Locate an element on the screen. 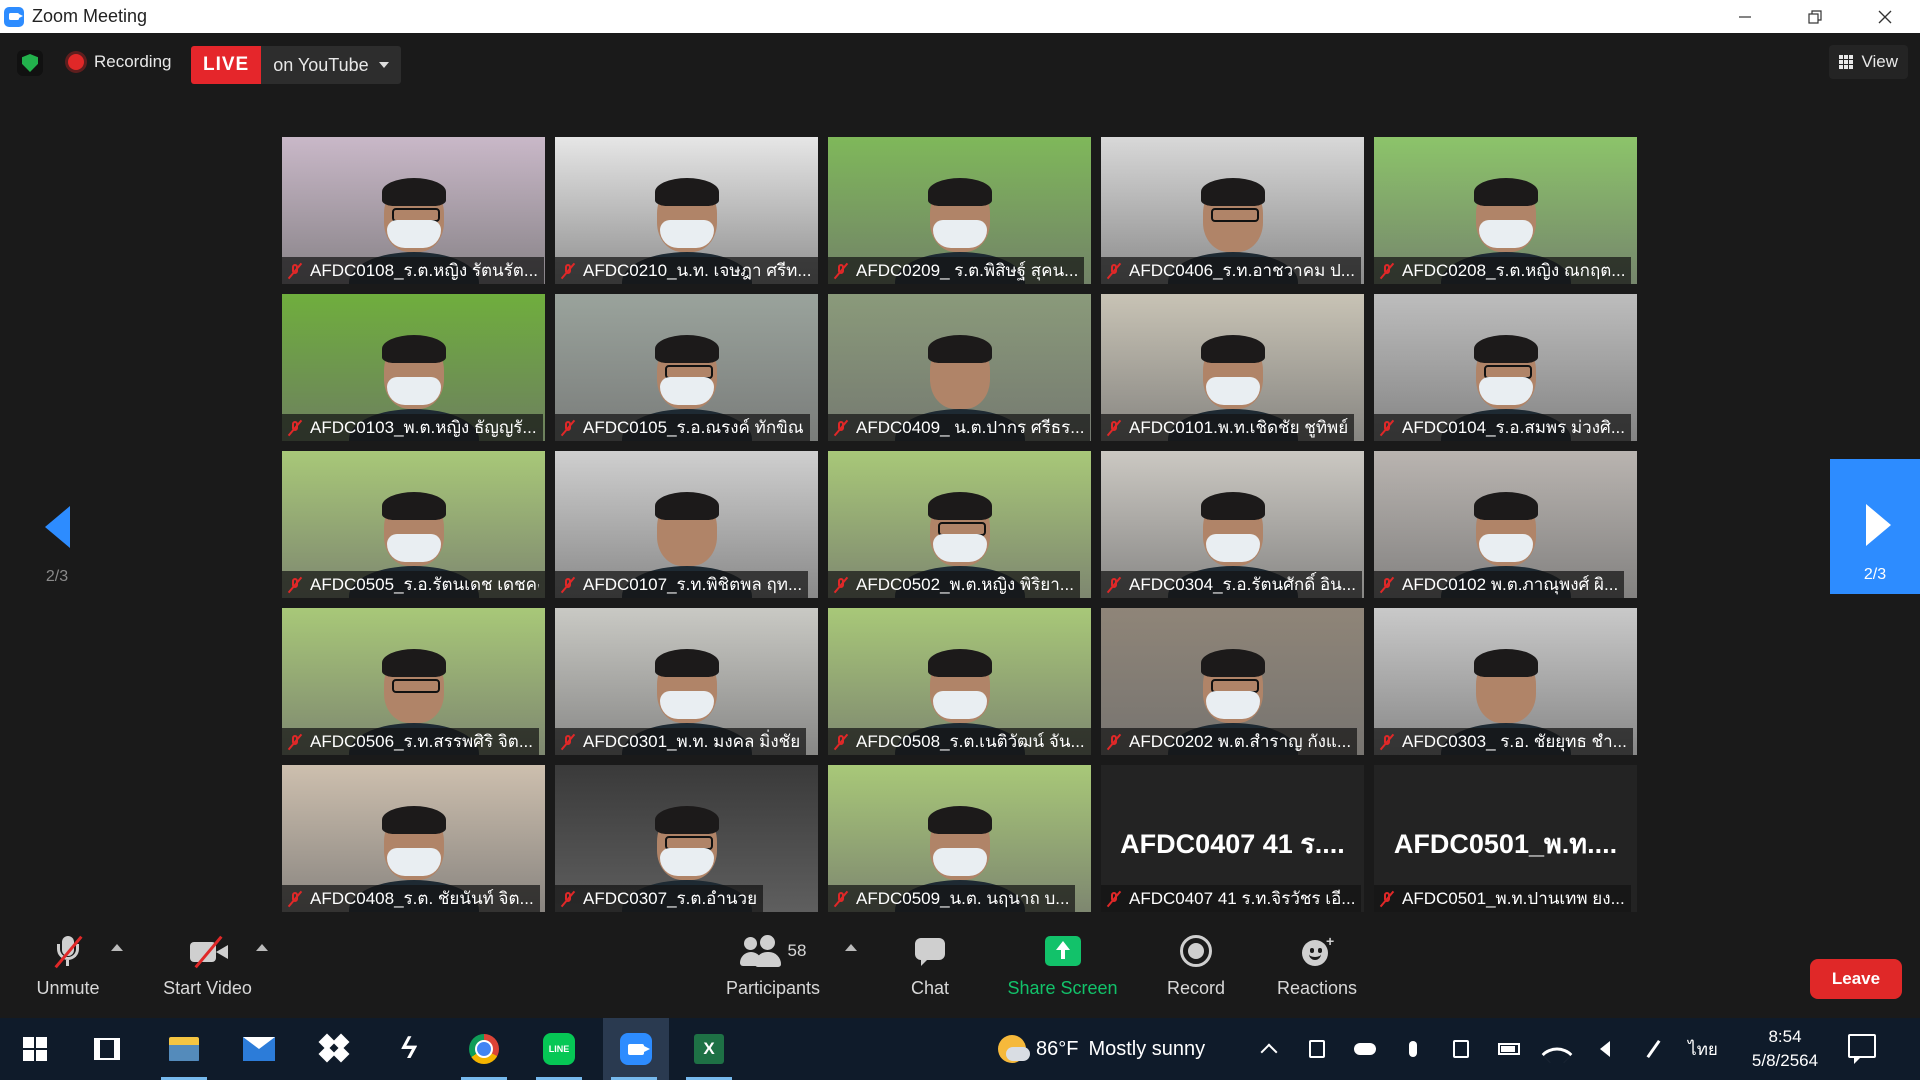 This screenshot has height=1080, width=1920. chat-button: Chat is located at coordinates (930, 972).